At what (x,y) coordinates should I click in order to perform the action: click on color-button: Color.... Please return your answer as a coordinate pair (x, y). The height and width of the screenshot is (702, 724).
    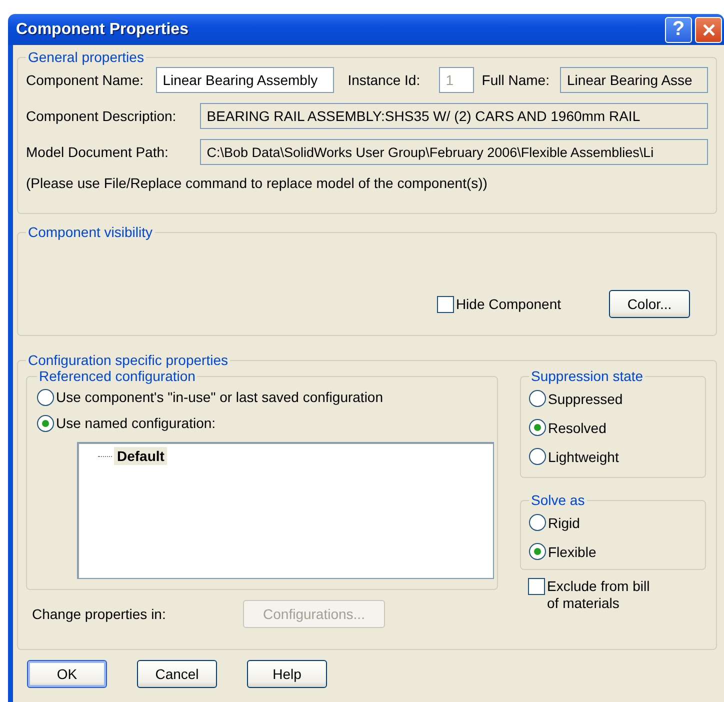
    Looking at the image, I should click on (649, 304).